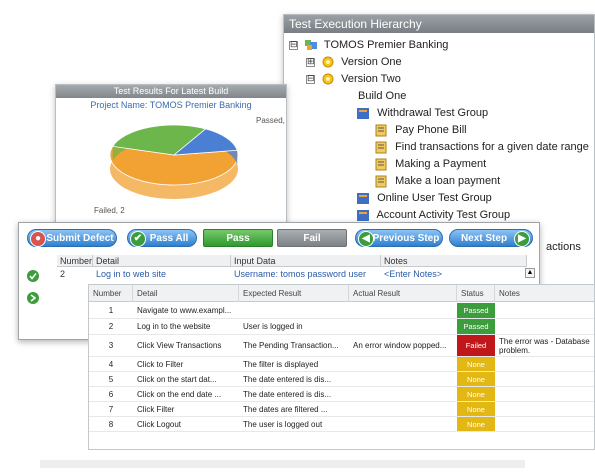 The width and height of the screenshot is (595, 475). What do you see at coordinates (171, 105) in the screenshot?
I see `project-name: Project Name: TOMOS Premier Banking` at bounding box center [171, 105].